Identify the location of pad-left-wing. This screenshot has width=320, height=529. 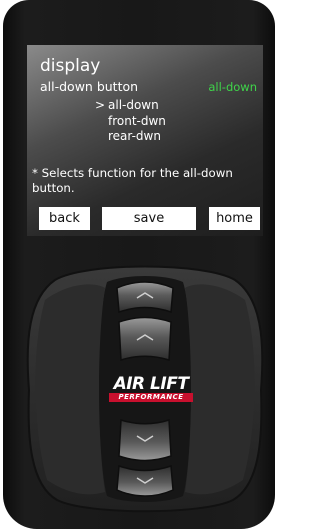
(70, 389).